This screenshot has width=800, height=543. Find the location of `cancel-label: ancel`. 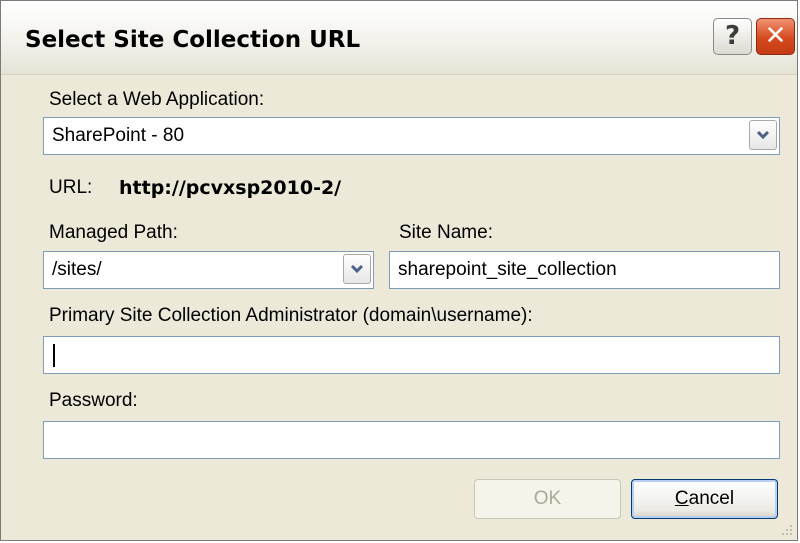

cancel-label: ancel is located at coordinates (711, 498).